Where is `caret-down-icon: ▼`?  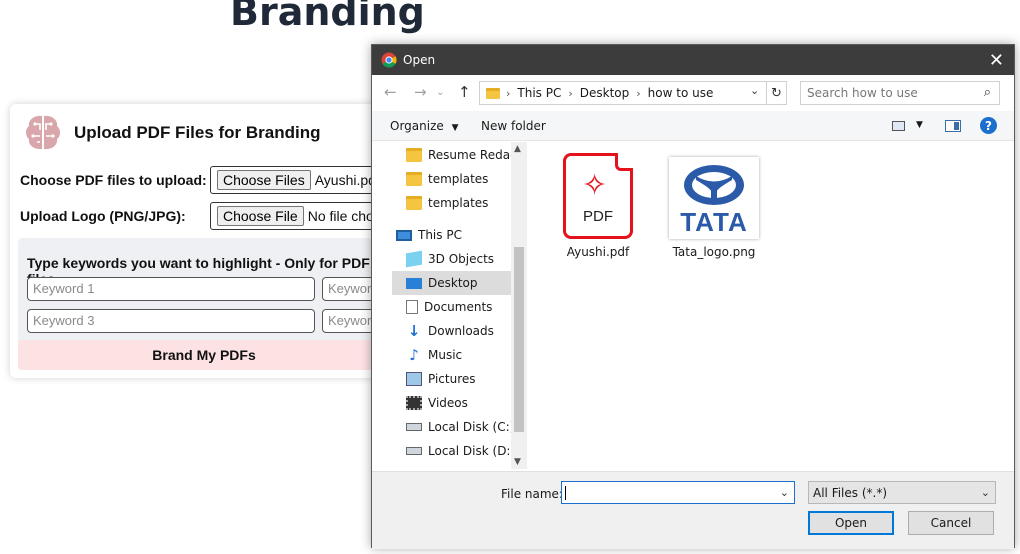
caret-down-icon: ▼ is located at coordinates (455, 128).